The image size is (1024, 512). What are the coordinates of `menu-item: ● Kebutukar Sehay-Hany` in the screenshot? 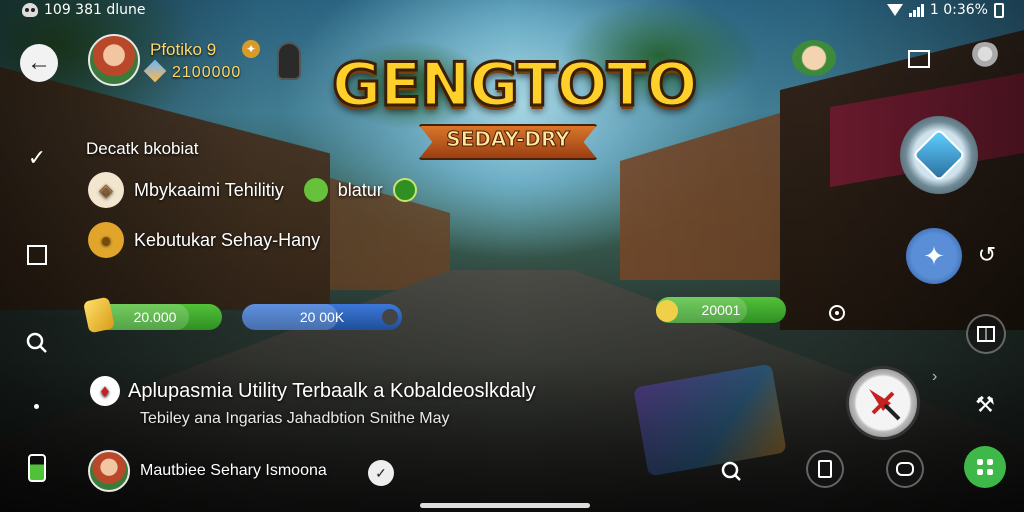 It's located at (204, 240).